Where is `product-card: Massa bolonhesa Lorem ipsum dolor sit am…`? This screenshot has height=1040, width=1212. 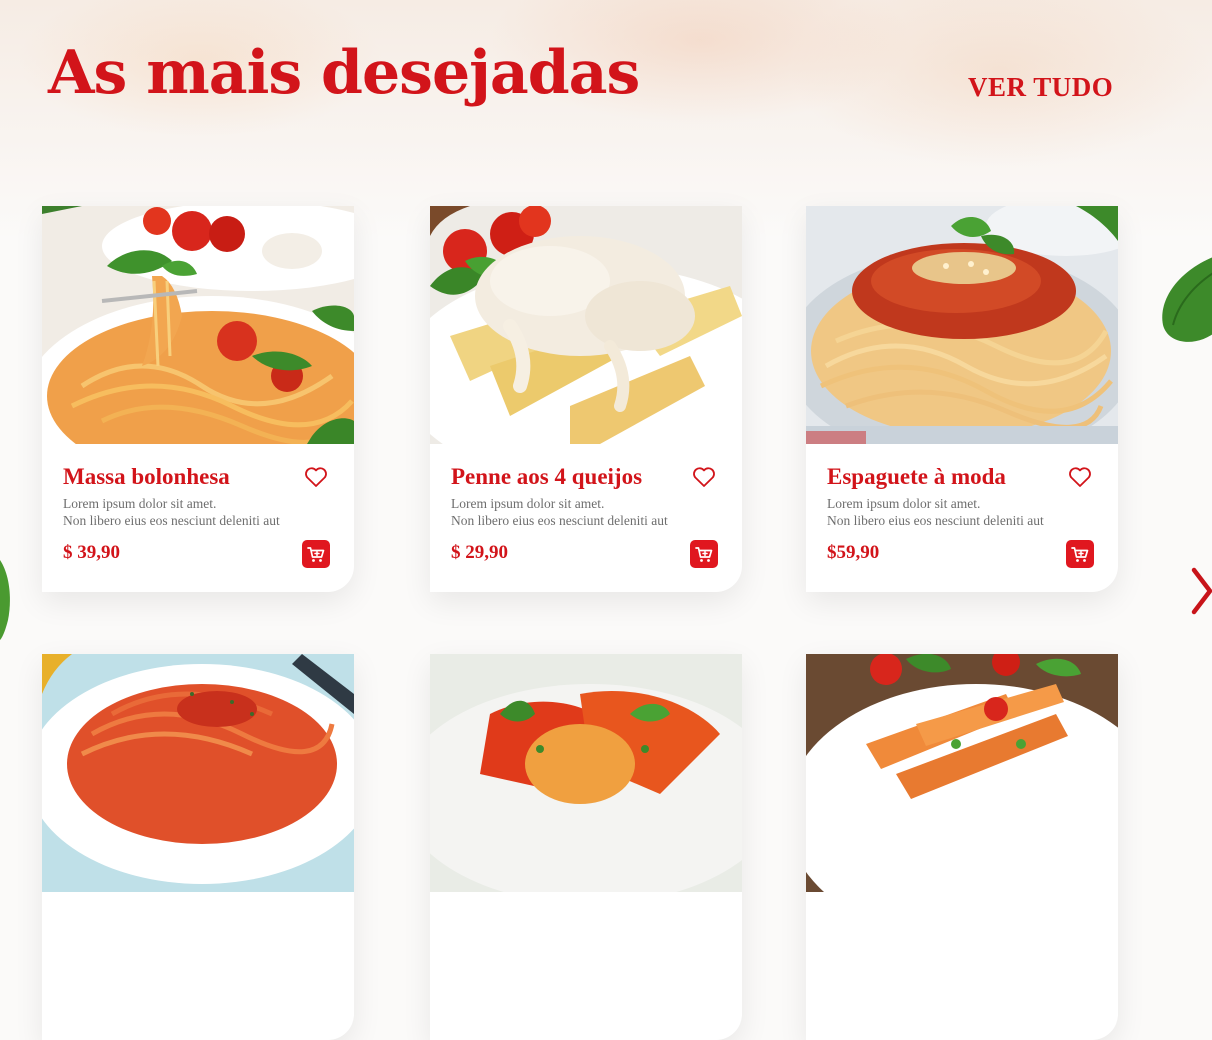
product-card: Massa bolonhesa Lorem ipsum dolor sit am… is located at coordinates (198, 399).